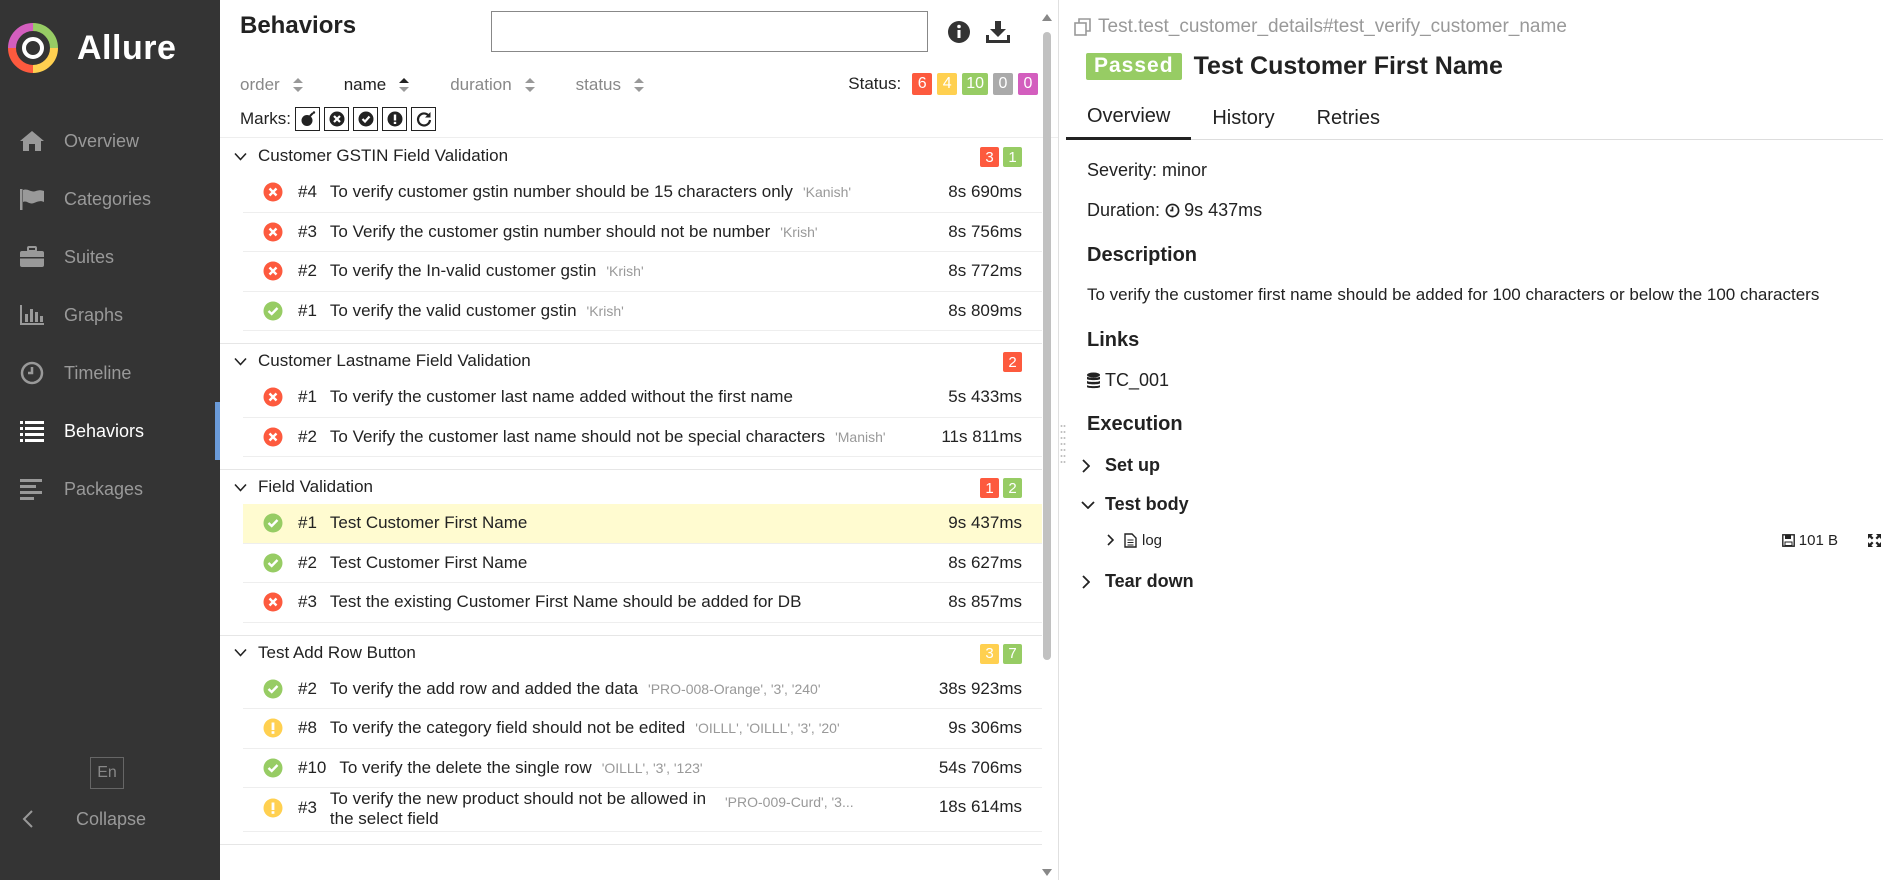  What do you see at coordinates (307, 728) in the screenshot?
I see `test-number: #8` at bounding box center [307, 728].